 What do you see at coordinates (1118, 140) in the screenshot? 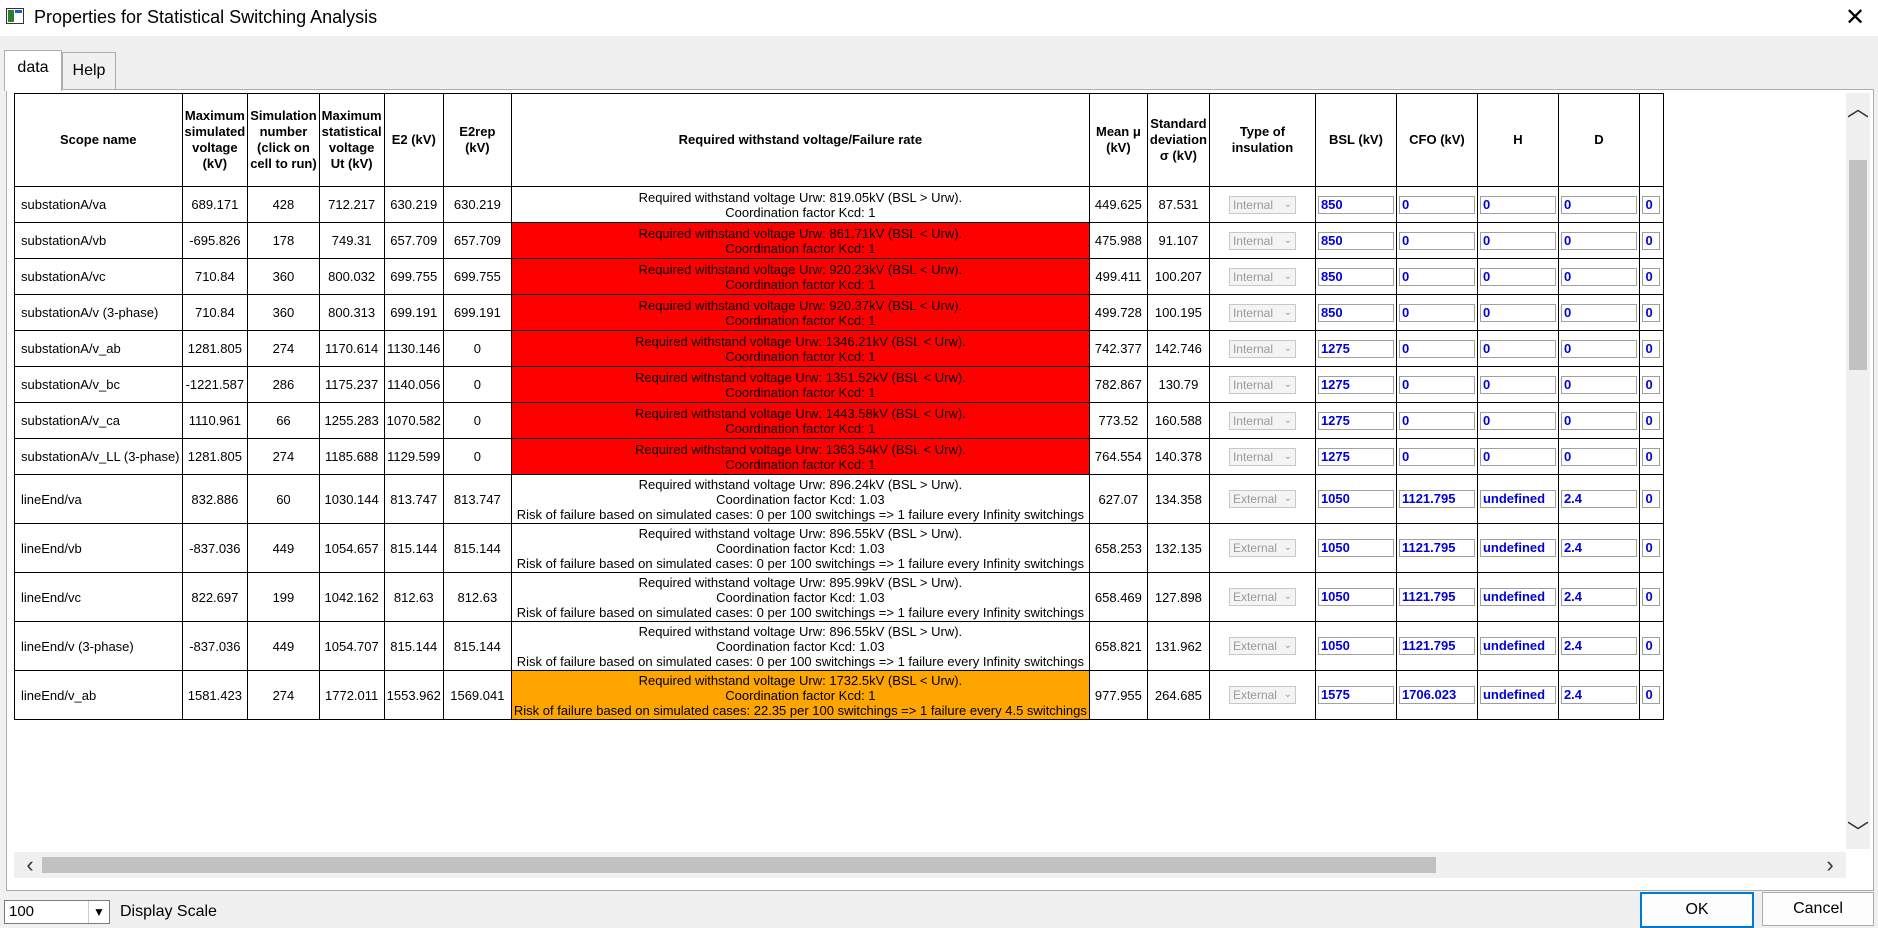
I see `col-header-mean: Mean μ (kV)` at bounding box center [1118, 140].